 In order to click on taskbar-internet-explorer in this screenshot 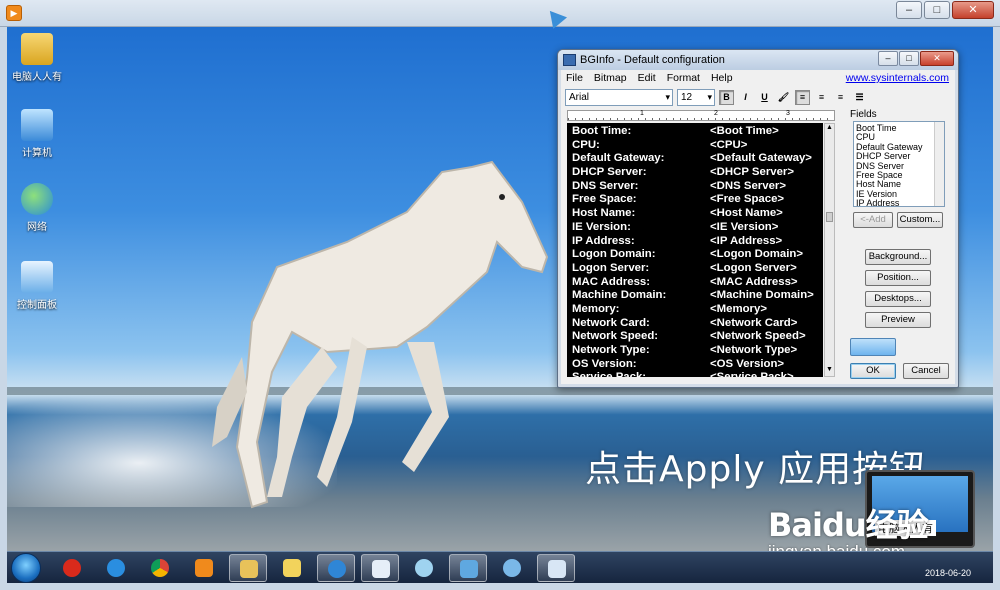, I will do `click(116, 568)`.